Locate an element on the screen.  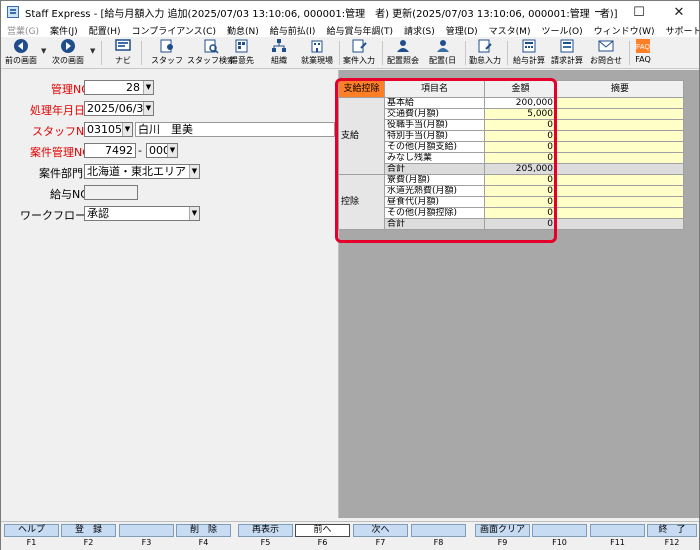
amount-input: 5,000 is located at coordinates (520, 114).